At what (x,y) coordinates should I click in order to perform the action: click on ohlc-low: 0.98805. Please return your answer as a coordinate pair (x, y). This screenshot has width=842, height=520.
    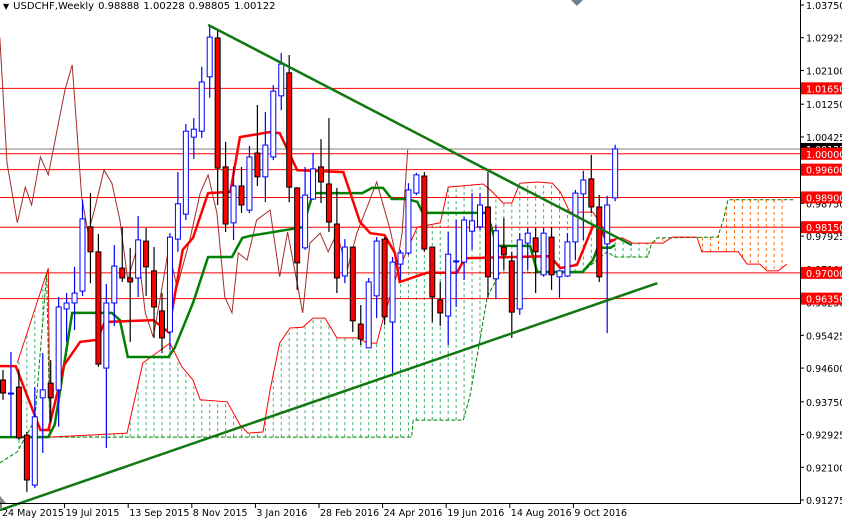
    Looking at the image, I should click on (209, 6).